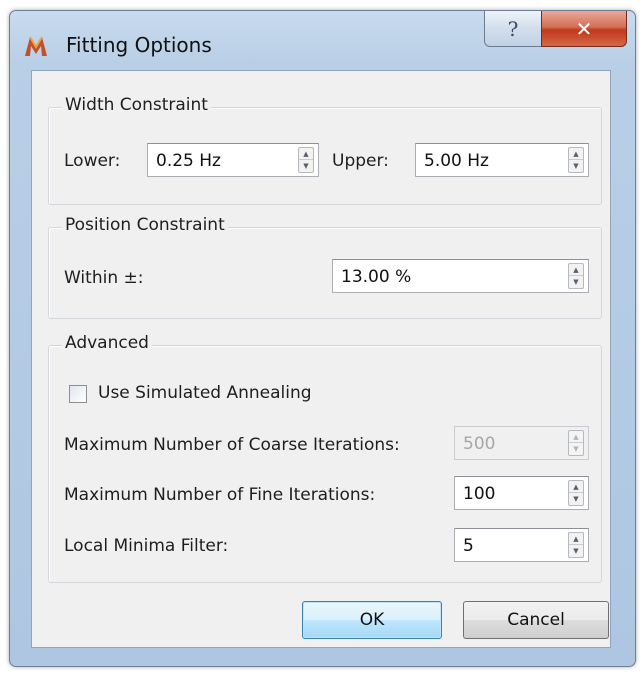 The width and height of the screenshot is (644, 677). What do you see at coordinates (502, 160) in the screenshot?
I see `upper-width-spinbox: 5.00 Hz ▲ ▼` at bounding box center [502, 160].